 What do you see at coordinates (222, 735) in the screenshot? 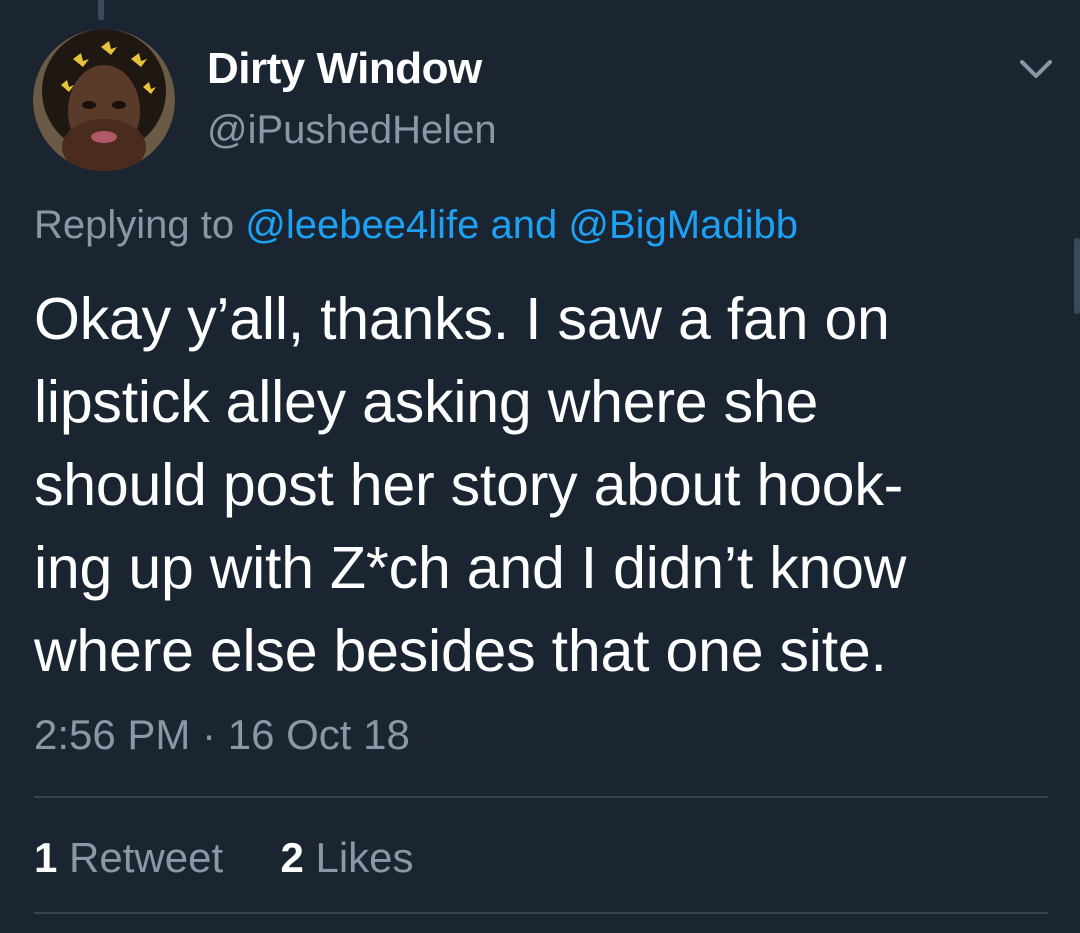
I see `tweet-timestamp: 2:56 PM · 16 Oct 18` at bounding box center [222, 735].